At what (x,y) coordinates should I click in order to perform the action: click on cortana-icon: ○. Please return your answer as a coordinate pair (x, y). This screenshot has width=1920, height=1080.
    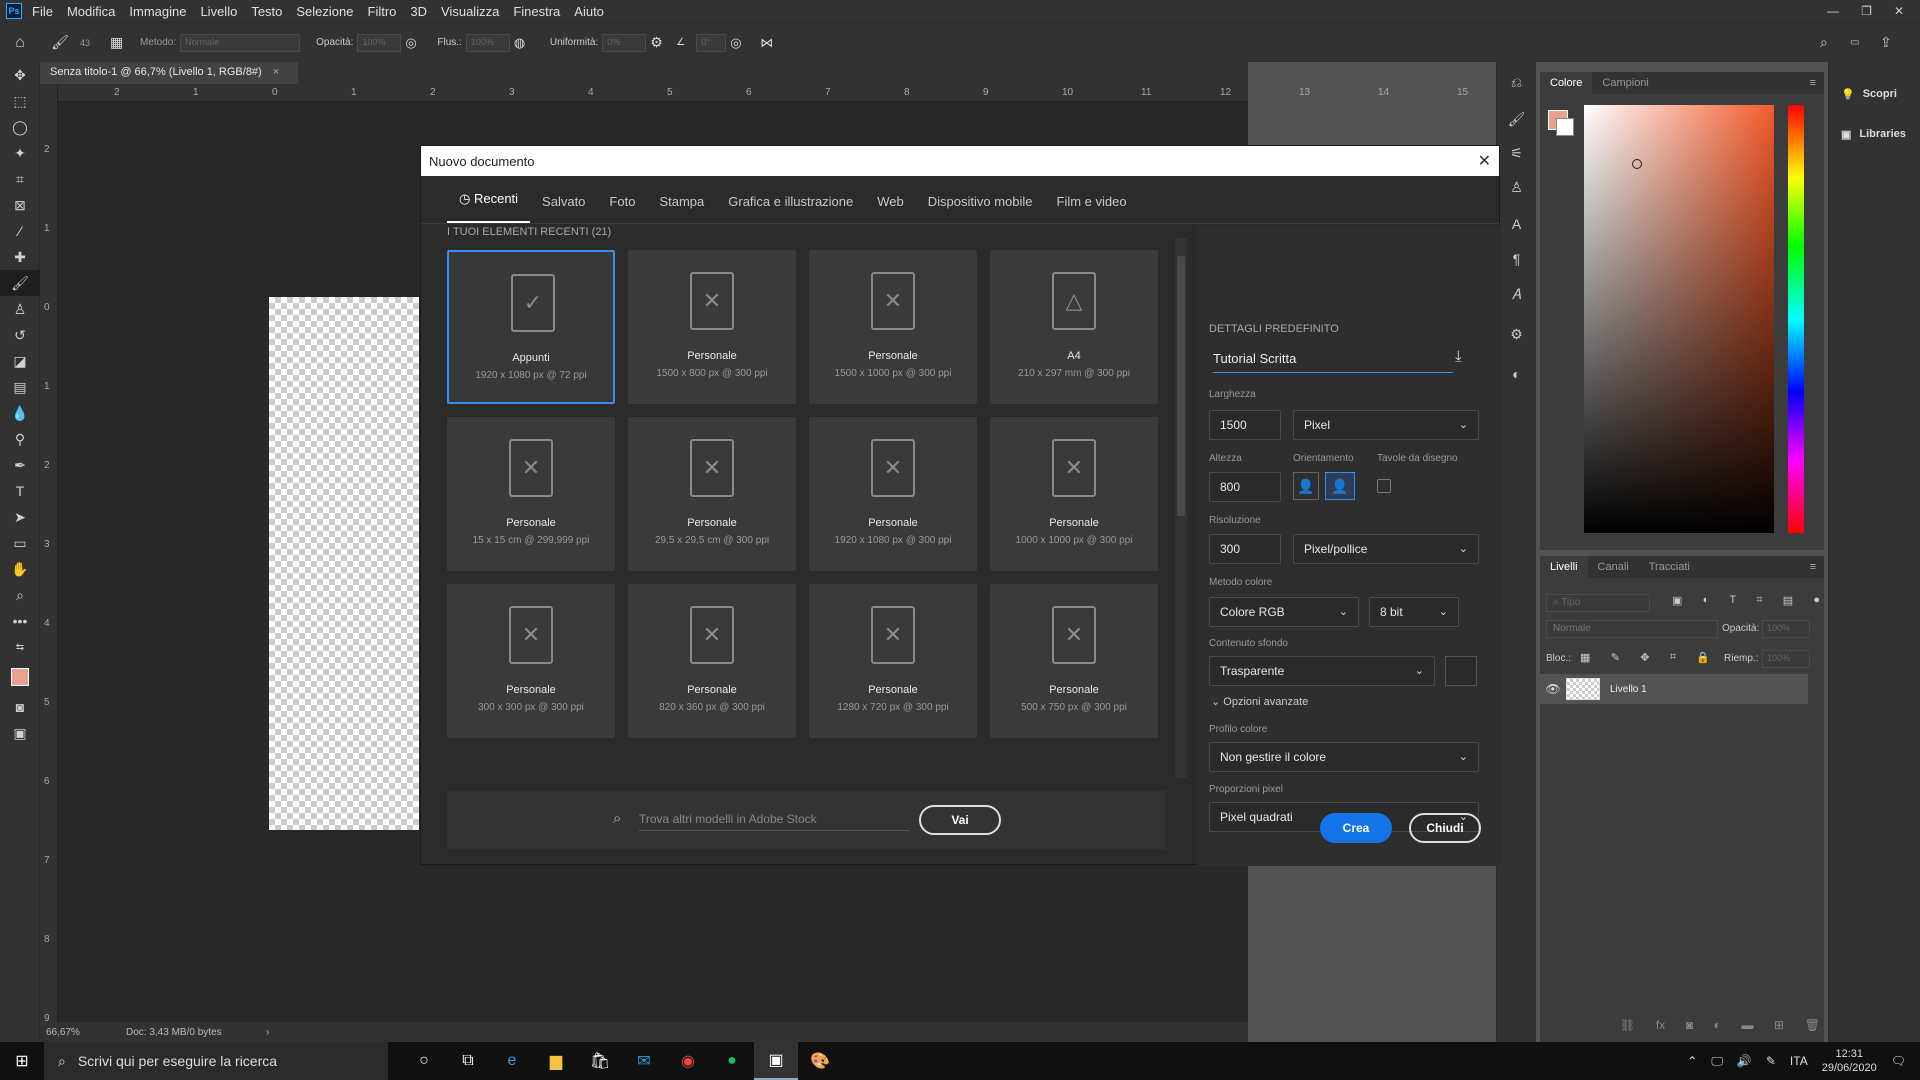
    Looking at the image, I should click on (424, 1061).